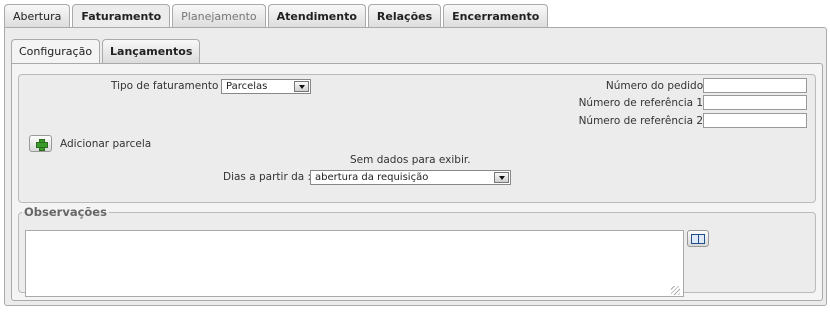 This screenshot has height=317, width=830. I want to click on tab-relacoes: Relações, so click(404, 16).